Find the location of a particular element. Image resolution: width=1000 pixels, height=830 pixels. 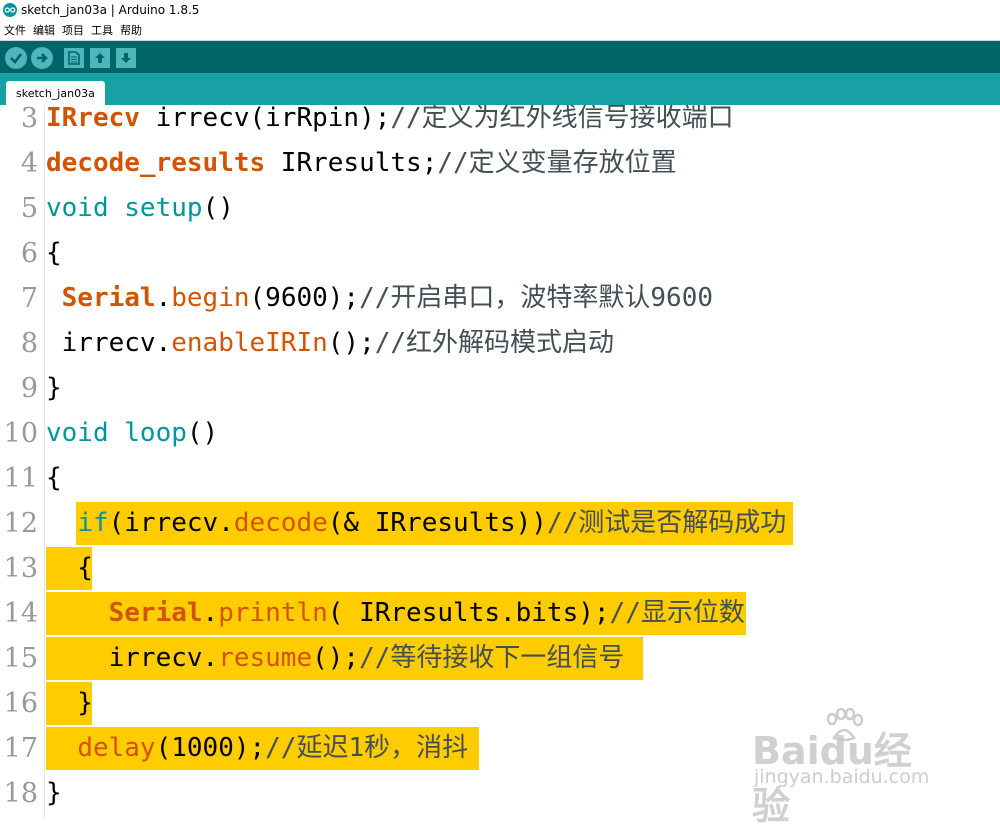

window-title: sketch_jan03a | Arduino 1.8.5 is located at coordinates (110, 10).